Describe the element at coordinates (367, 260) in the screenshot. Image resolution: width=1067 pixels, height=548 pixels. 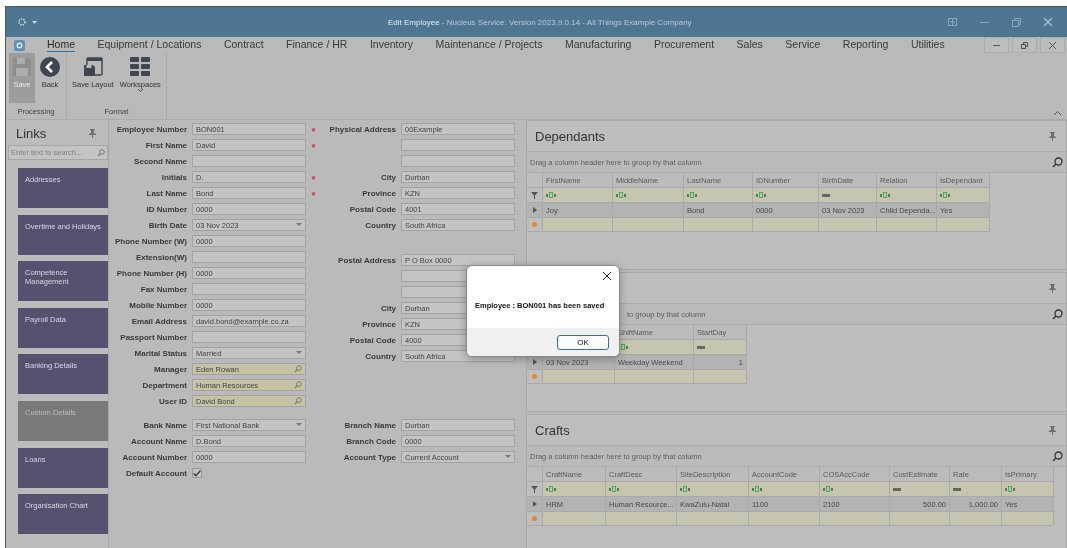
I see `field-label: Postal Address` at that location.